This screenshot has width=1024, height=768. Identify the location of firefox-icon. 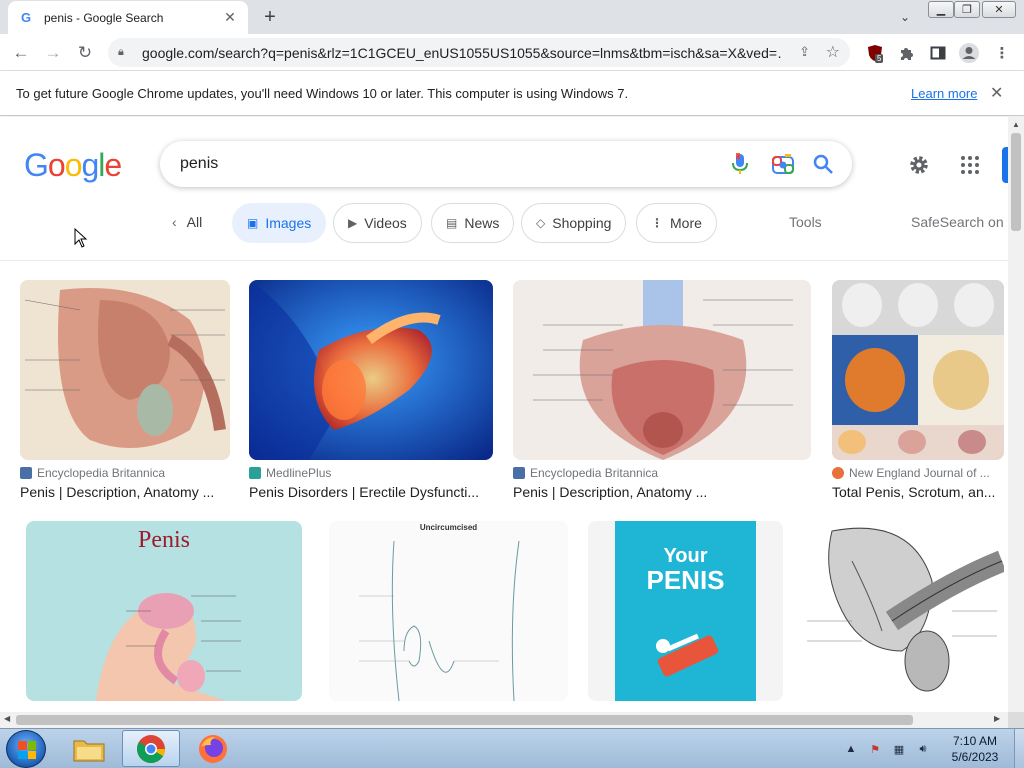
(213, 748).